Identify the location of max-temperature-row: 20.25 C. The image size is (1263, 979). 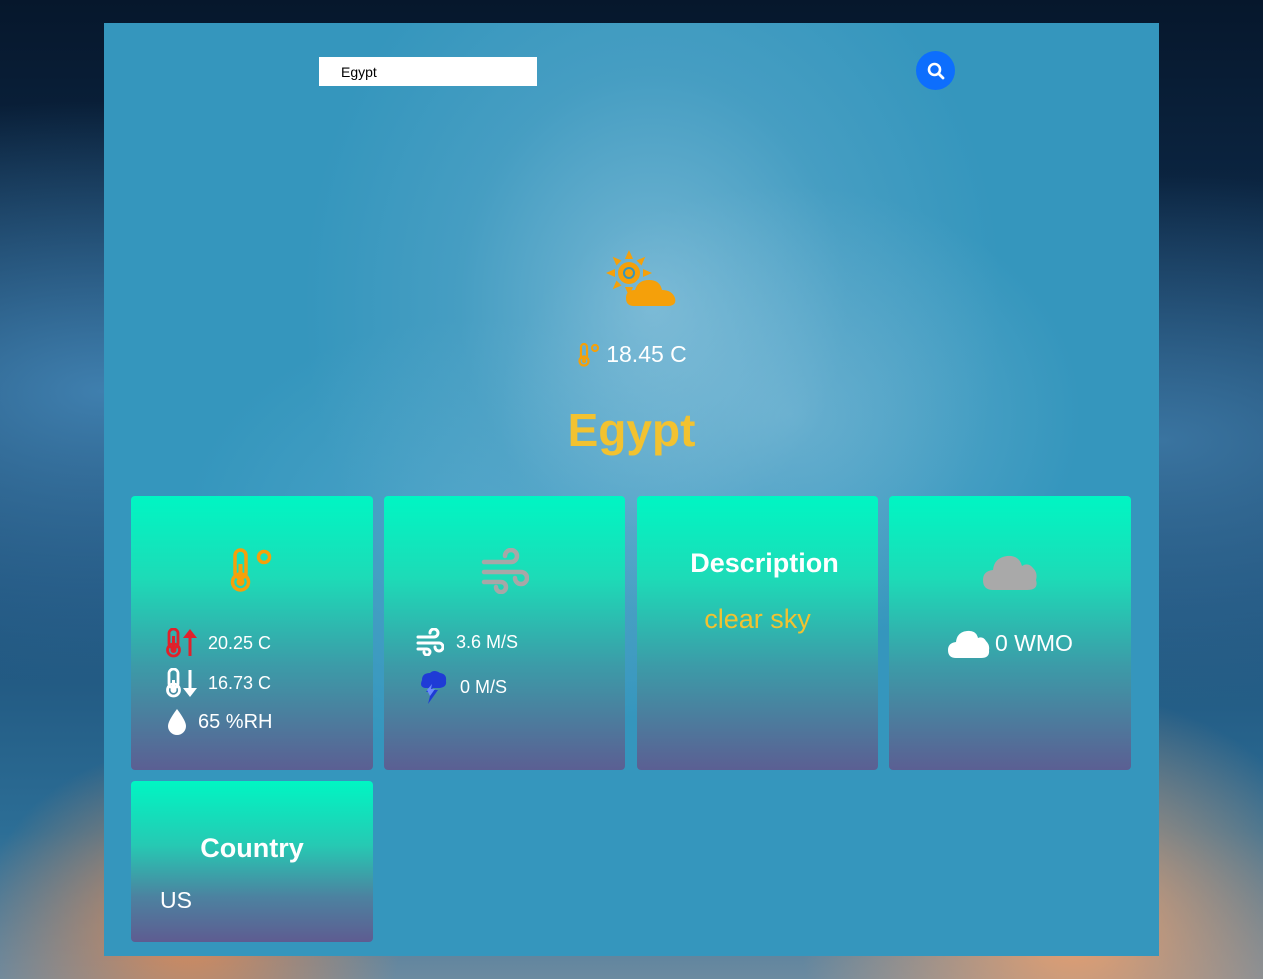
(218, 643).